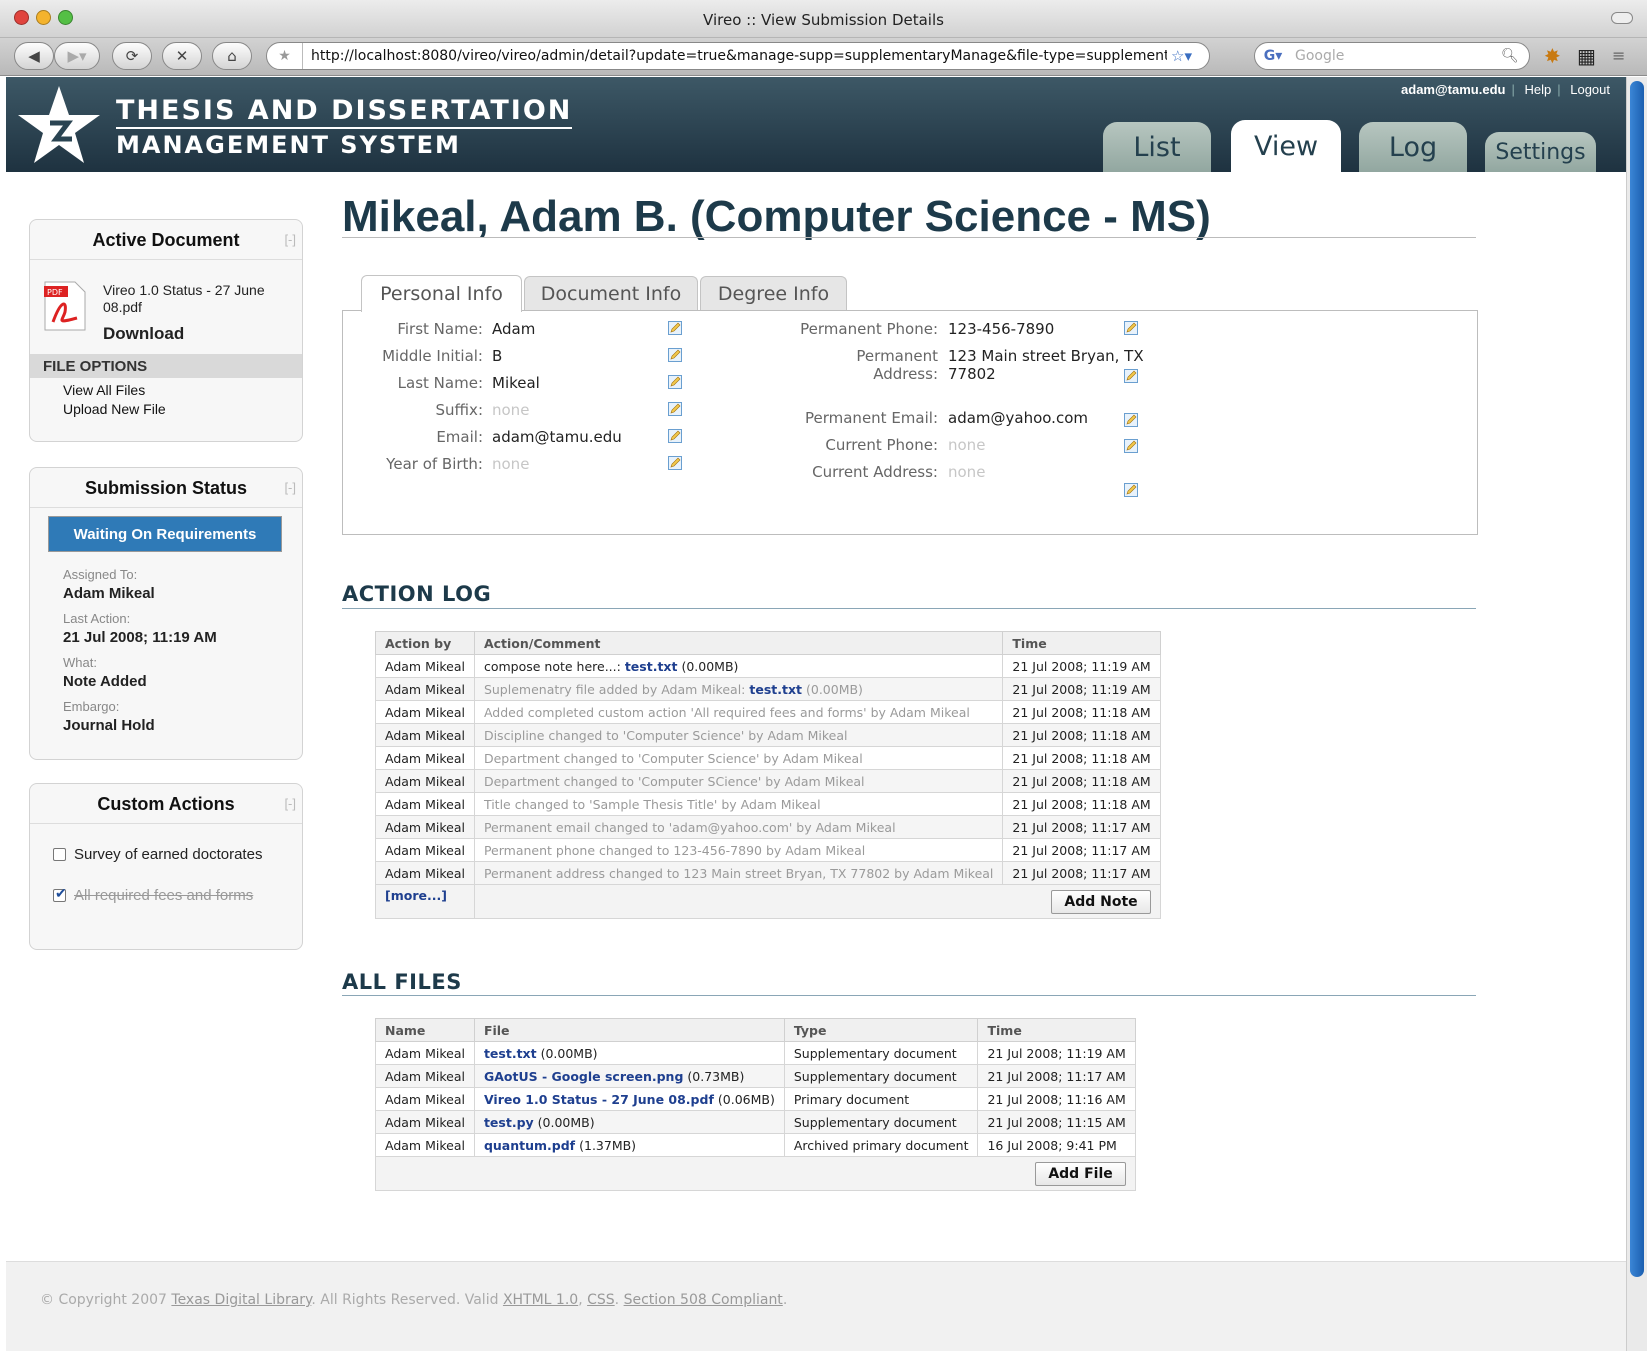 This screenshot has height=1351, width=1647. I want to click on view-all-files-link: View All Files, so click(104, 390).